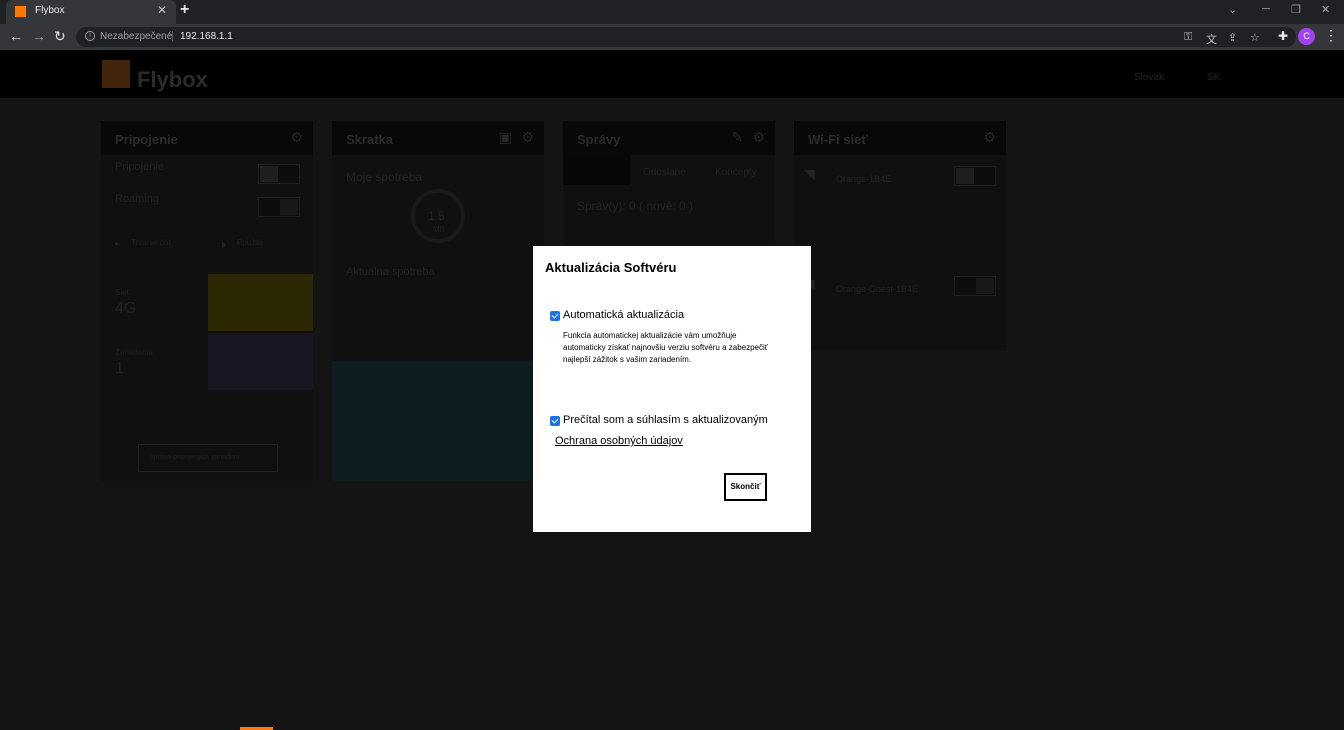 The image size is (1344, 730). Describe the element at coordinates (184, 10) in the screenshot. I see `new-tab-button: +` at that location.